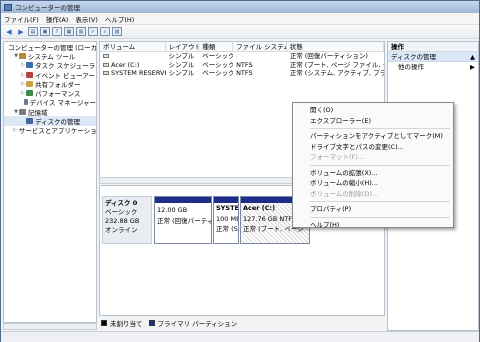  I want to click on menu-help: ヘルプ(H), so click(119, 19).